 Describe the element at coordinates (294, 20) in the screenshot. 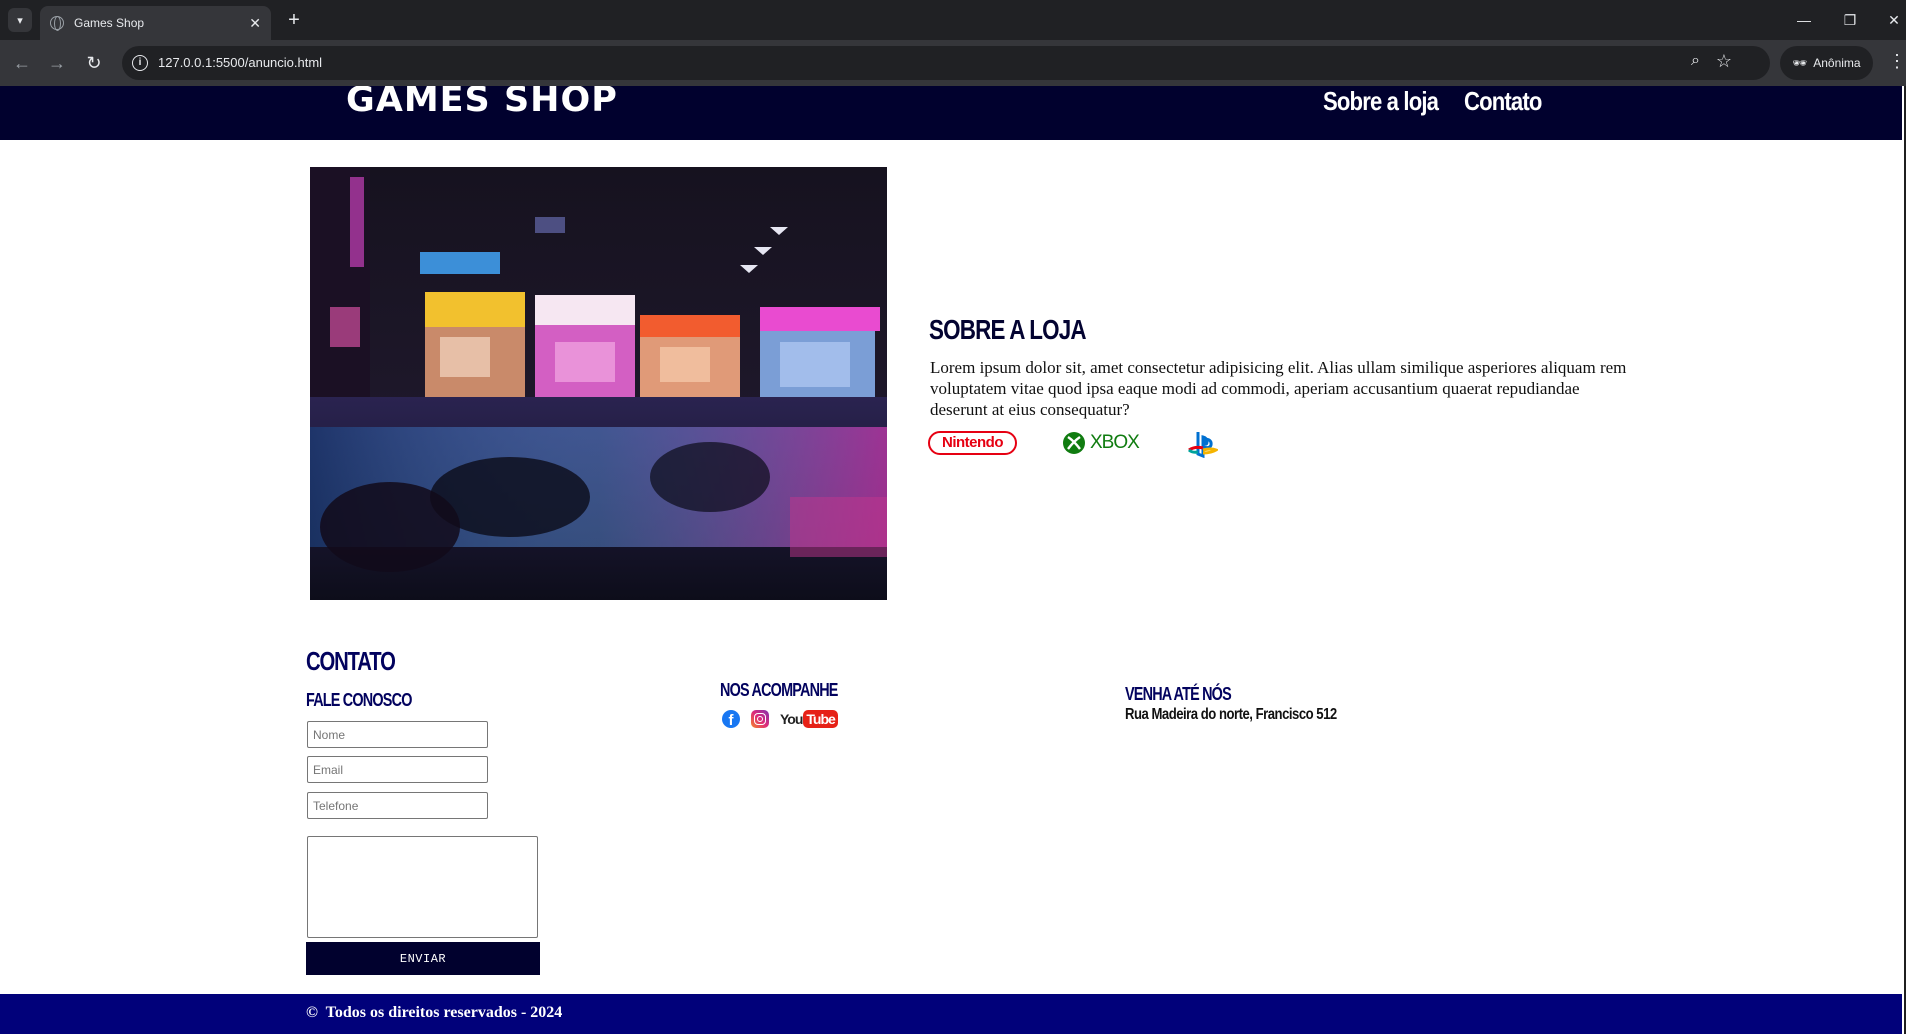

I see `new-tab-button: +` at that location.